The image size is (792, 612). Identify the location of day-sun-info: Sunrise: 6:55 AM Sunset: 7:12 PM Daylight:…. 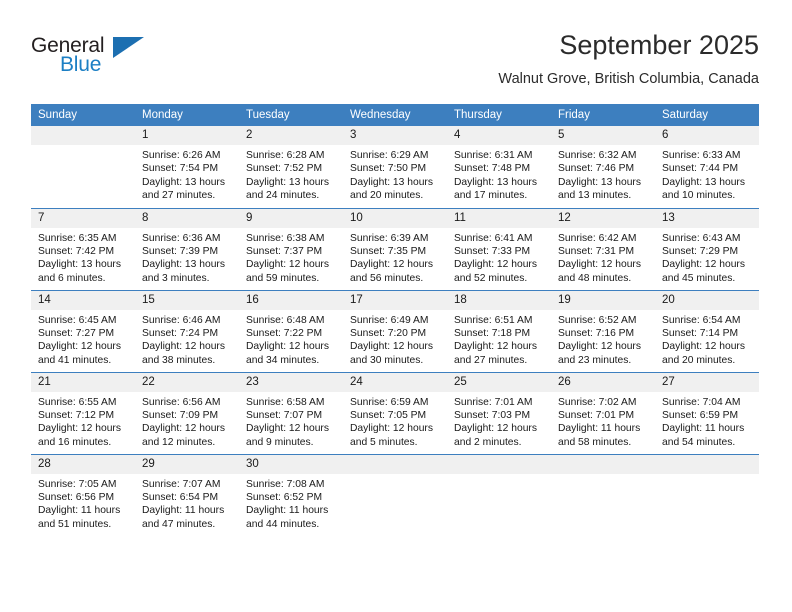
(83, 421).